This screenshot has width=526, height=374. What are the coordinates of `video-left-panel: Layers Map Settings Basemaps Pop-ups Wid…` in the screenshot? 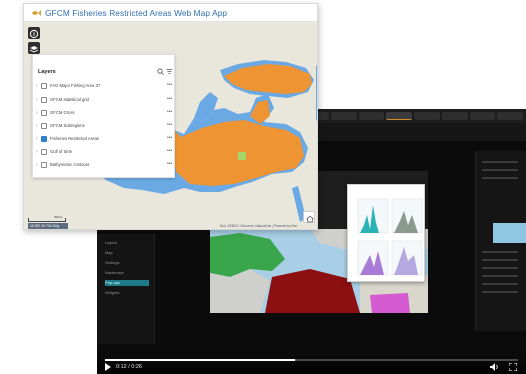 It's located at (126, 289).